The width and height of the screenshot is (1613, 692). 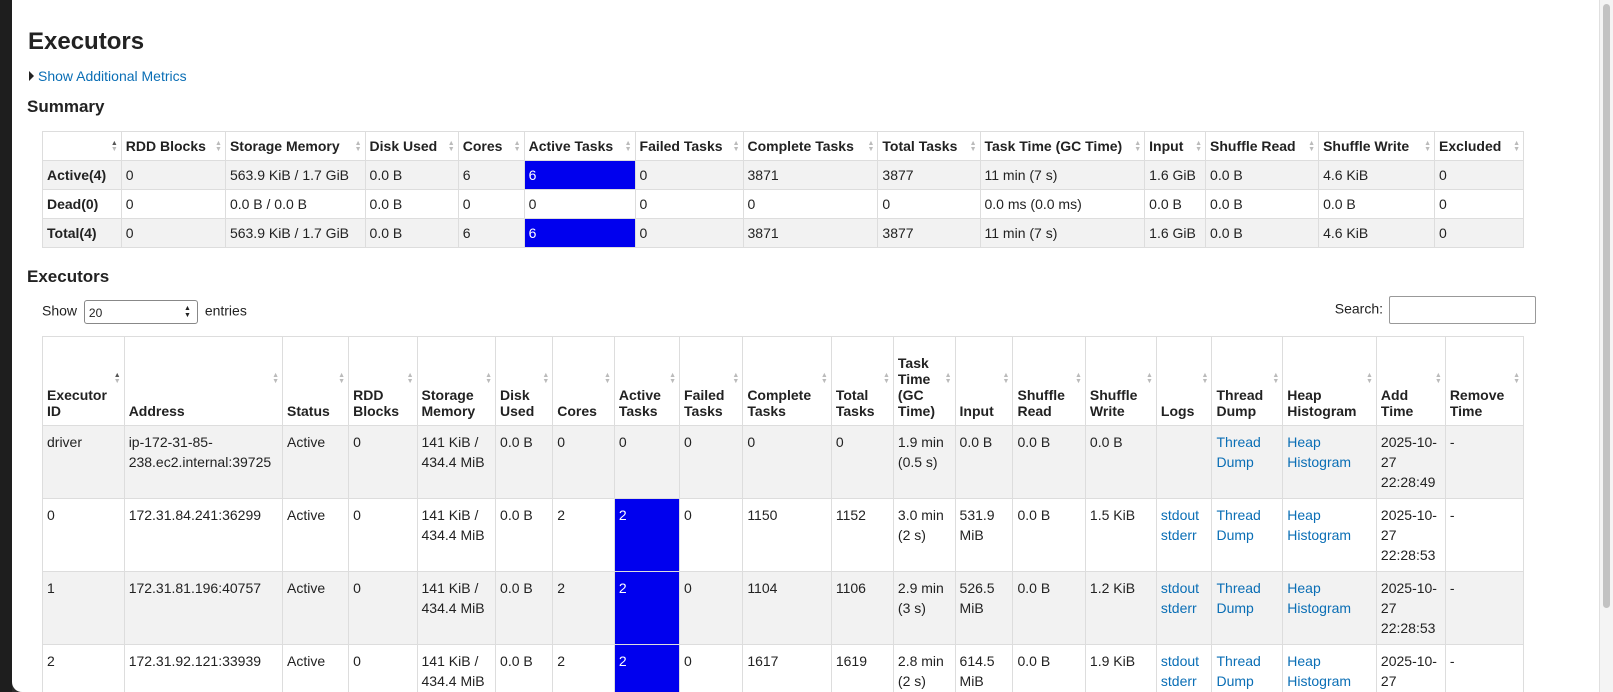 I want to click on summary-col-header: Complete Tasks ▲ ▼, so click(x=810, y=146).